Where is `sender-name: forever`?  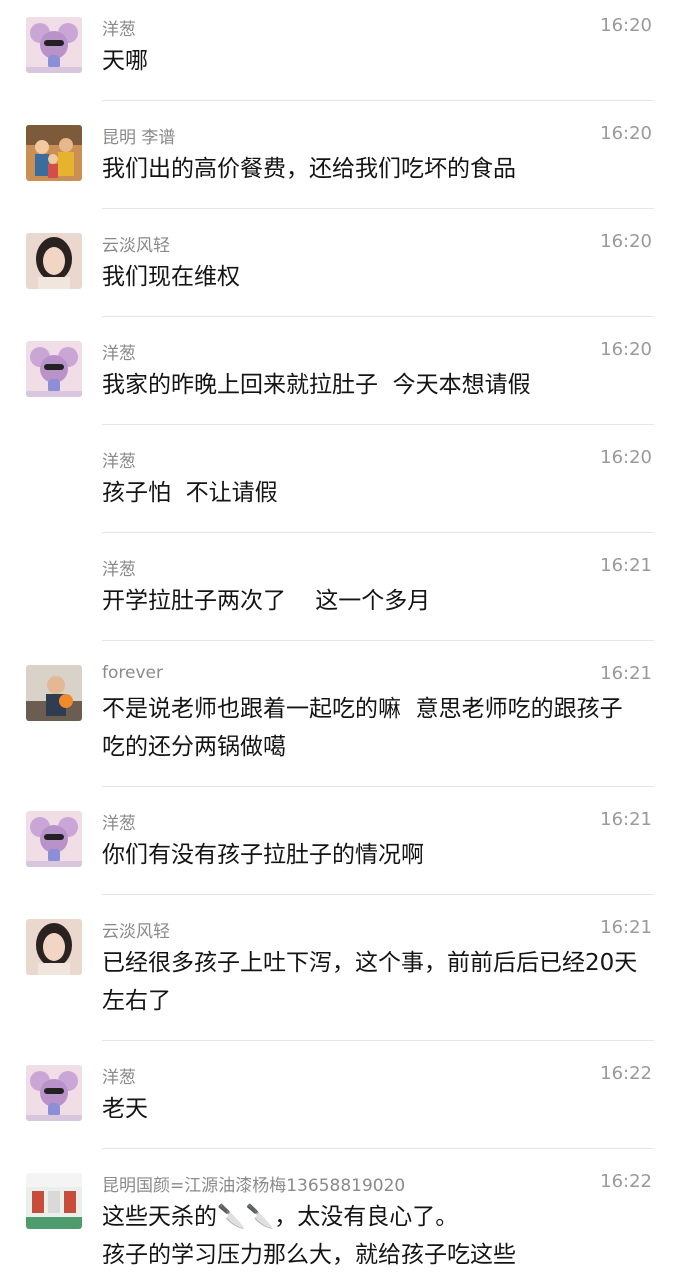
sender-name: forever is located at coordinates (132, 673).